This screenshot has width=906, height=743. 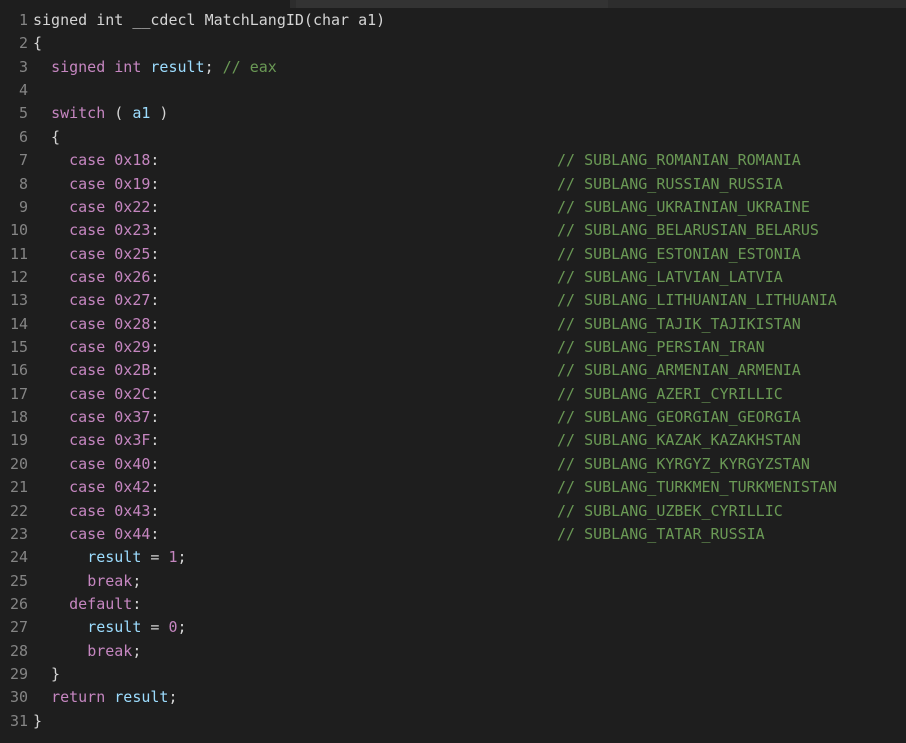 I want to click on code-text: signed int result; // eax, so click(x=164, y=66).